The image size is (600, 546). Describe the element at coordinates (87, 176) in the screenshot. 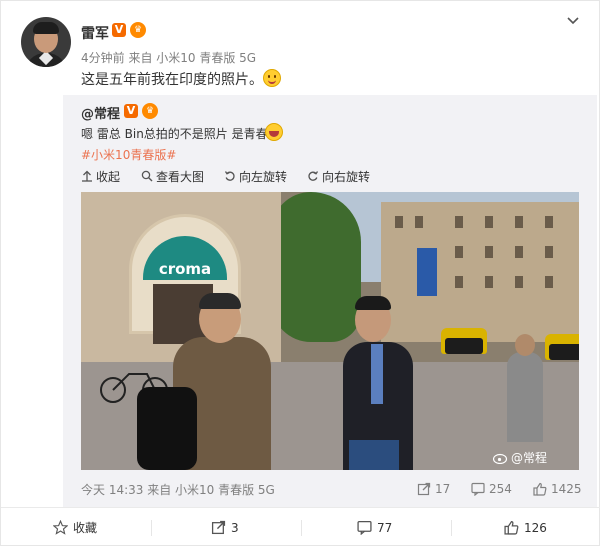

I see `collapse-icon` at that location.